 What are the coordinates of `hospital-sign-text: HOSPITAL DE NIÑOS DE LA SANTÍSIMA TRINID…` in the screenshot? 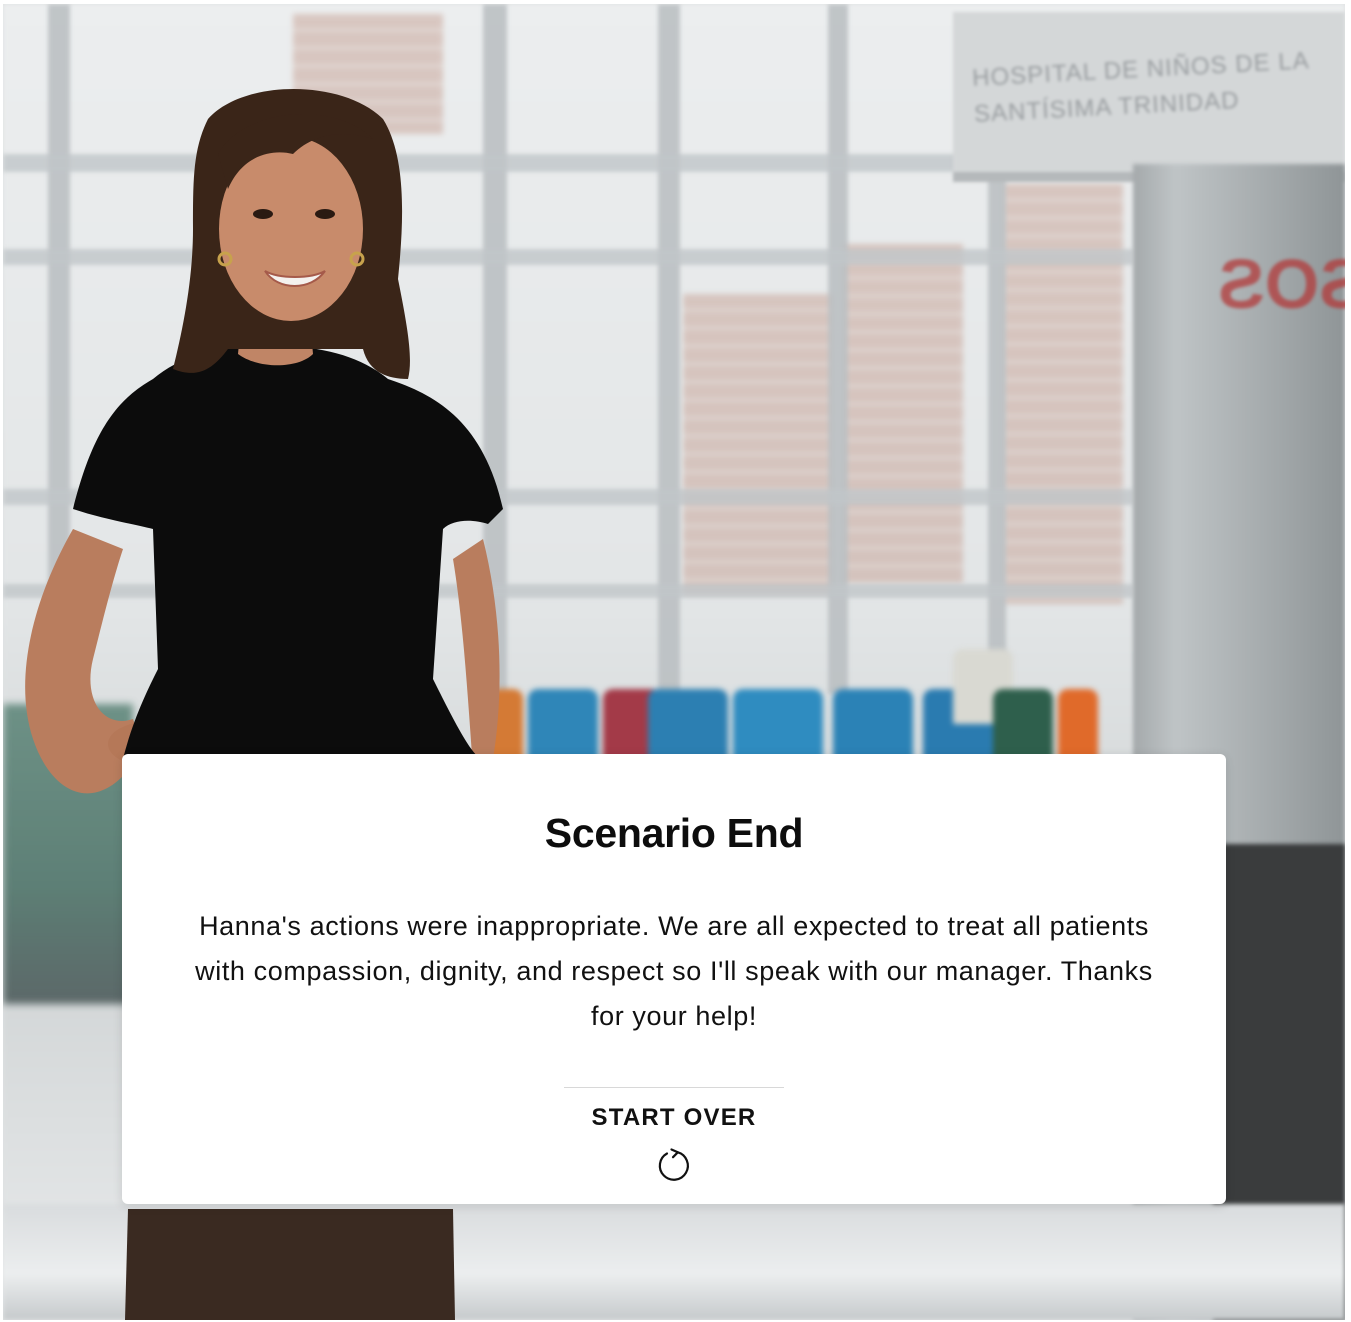 It's located at (1140, 87).